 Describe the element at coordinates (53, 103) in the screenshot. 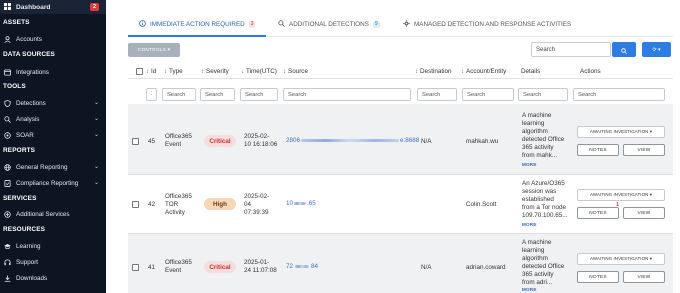

I see `sidebar-item-detections: Detections ⌄` at that location.